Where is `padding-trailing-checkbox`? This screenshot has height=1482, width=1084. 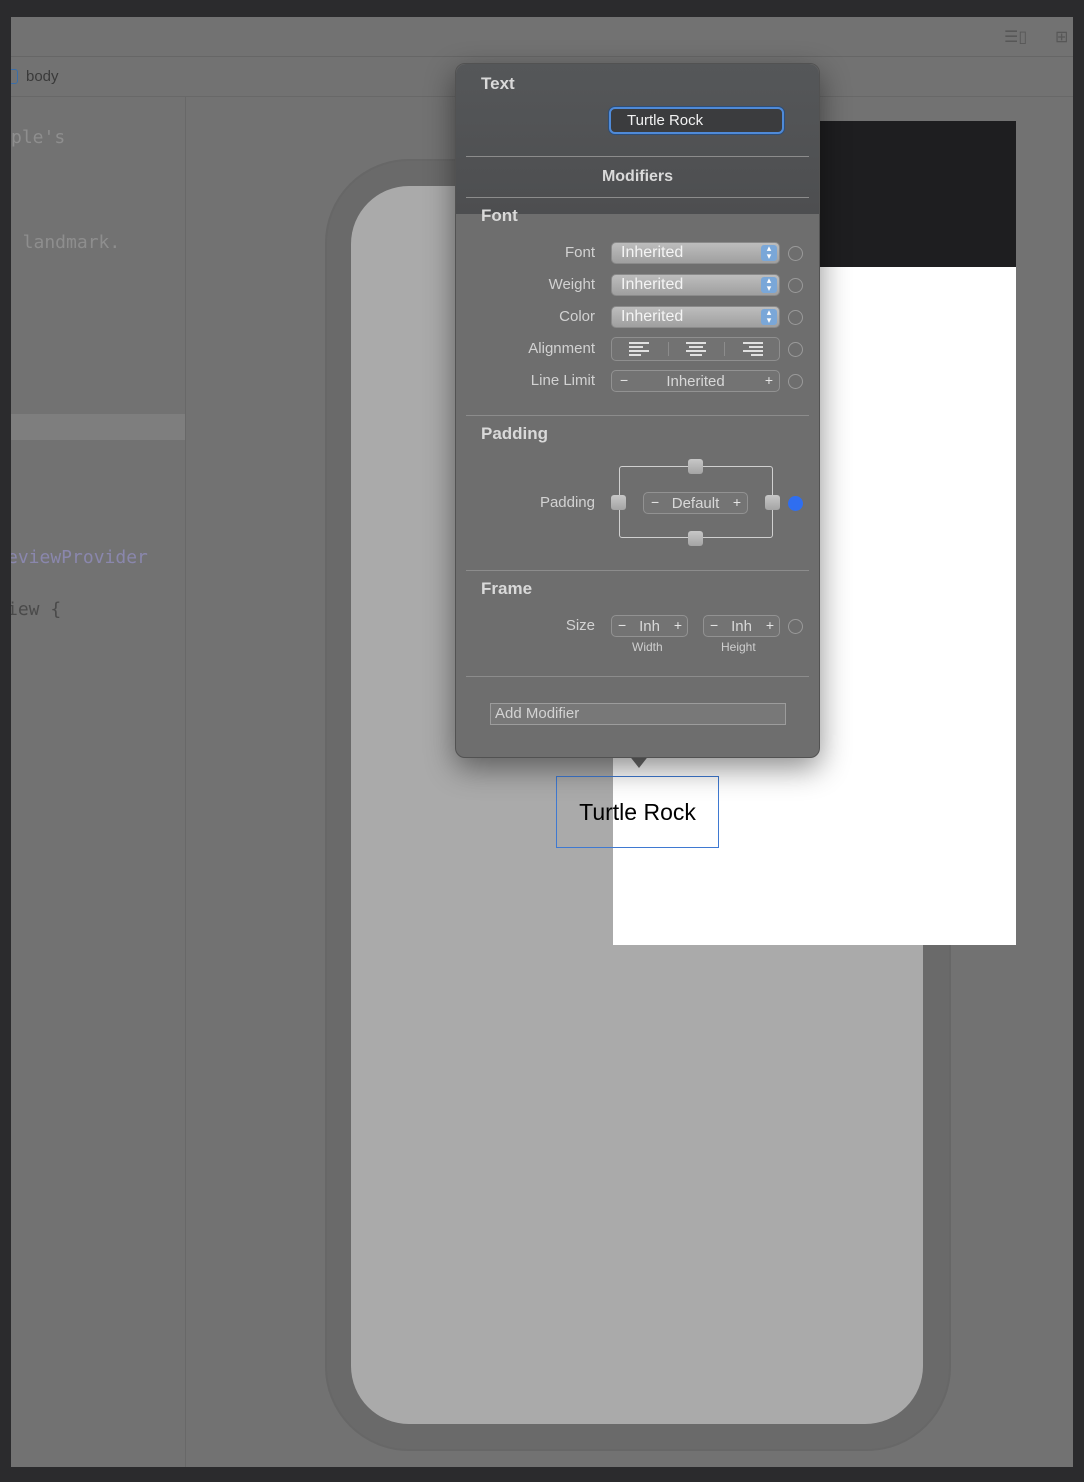
padding-trailing-checkbox is located at coordinates (772, 502).